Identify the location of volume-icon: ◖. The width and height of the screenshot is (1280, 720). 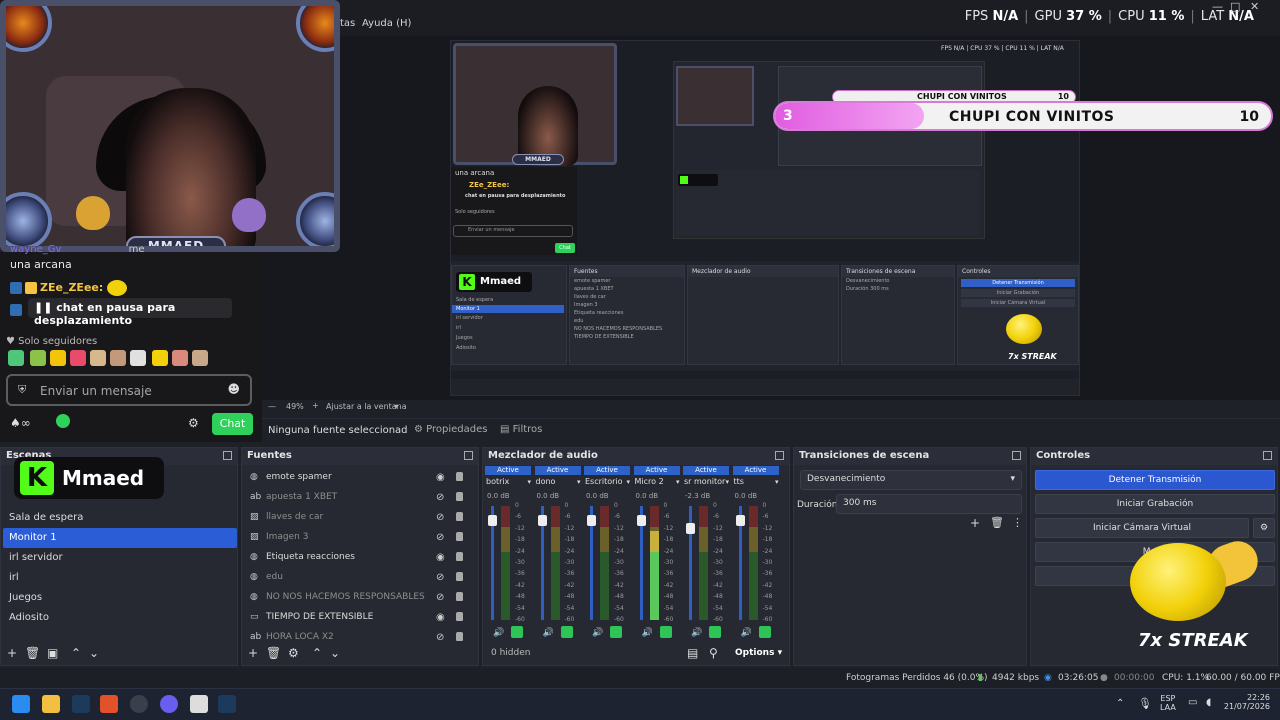
(1208, 702).